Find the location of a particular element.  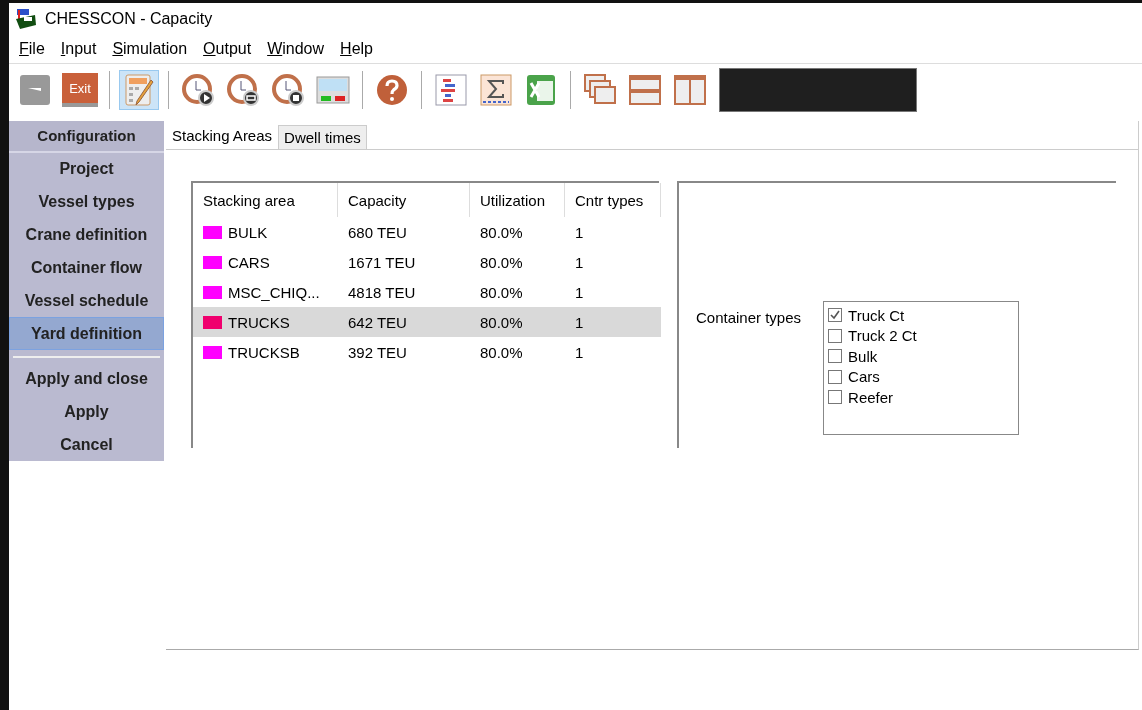

help-icon is located at coordinates (392, 90).